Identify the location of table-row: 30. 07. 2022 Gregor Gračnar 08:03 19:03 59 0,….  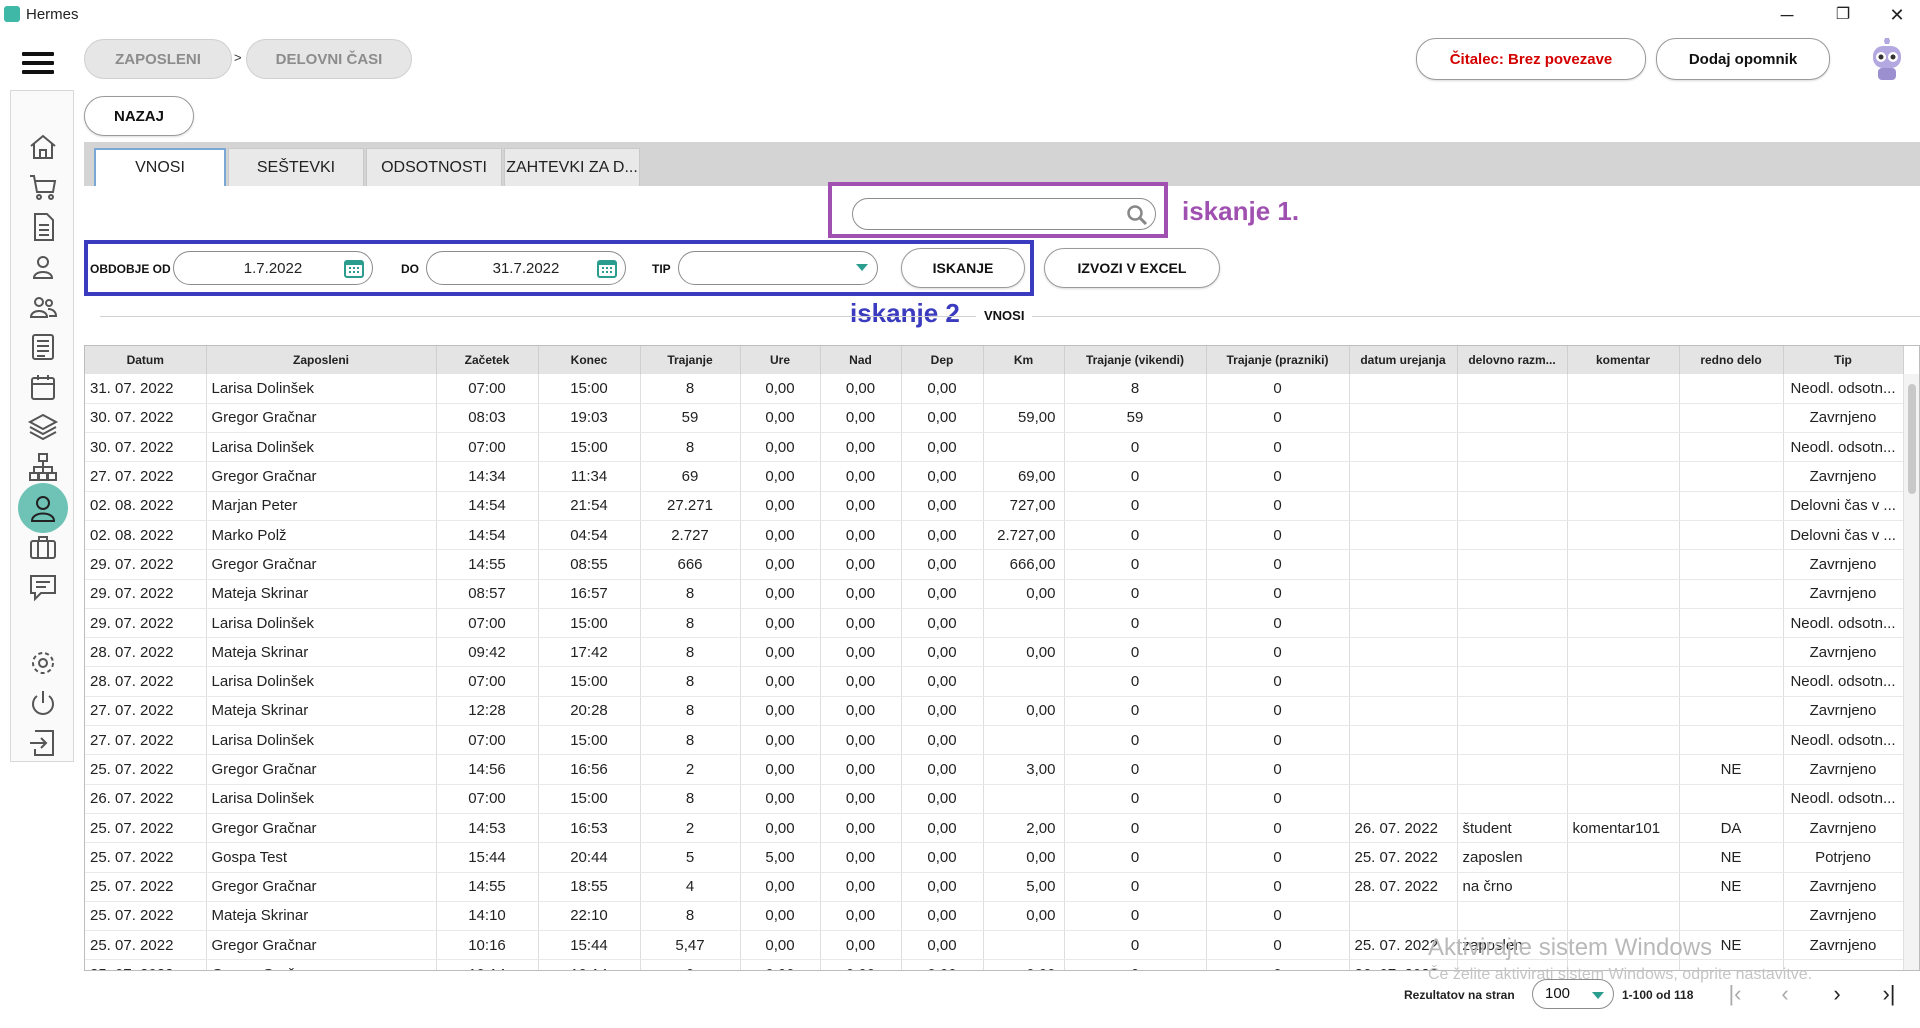
(994, 418).